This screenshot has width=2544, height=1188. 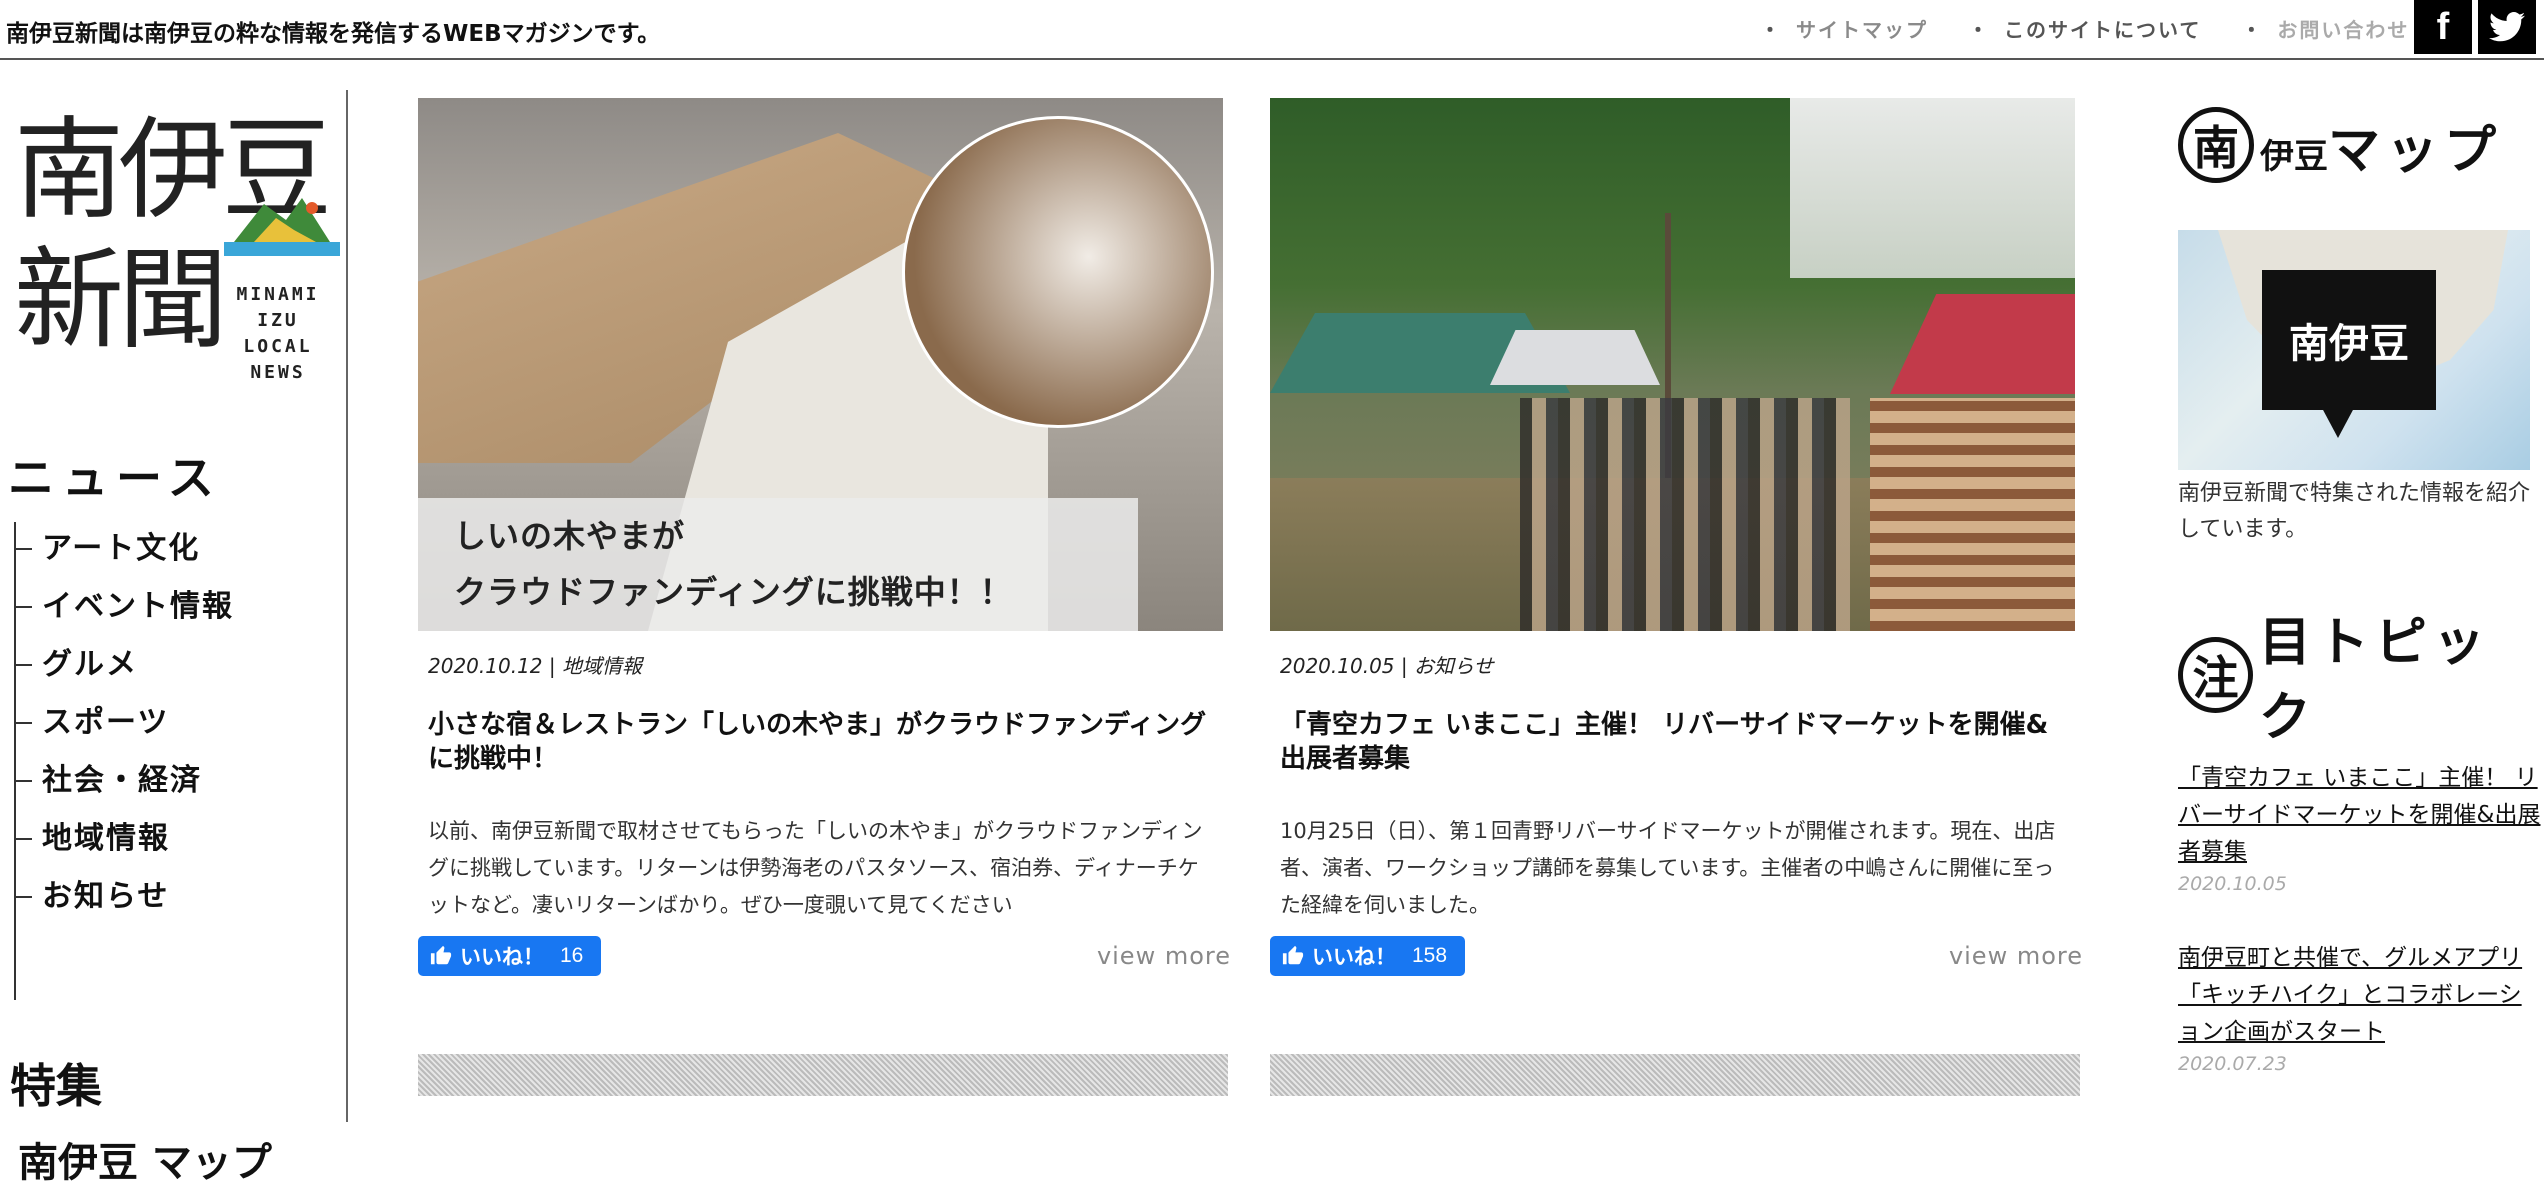 I want to click on article-date: 2020.10.12, so click(x=485, y=666).